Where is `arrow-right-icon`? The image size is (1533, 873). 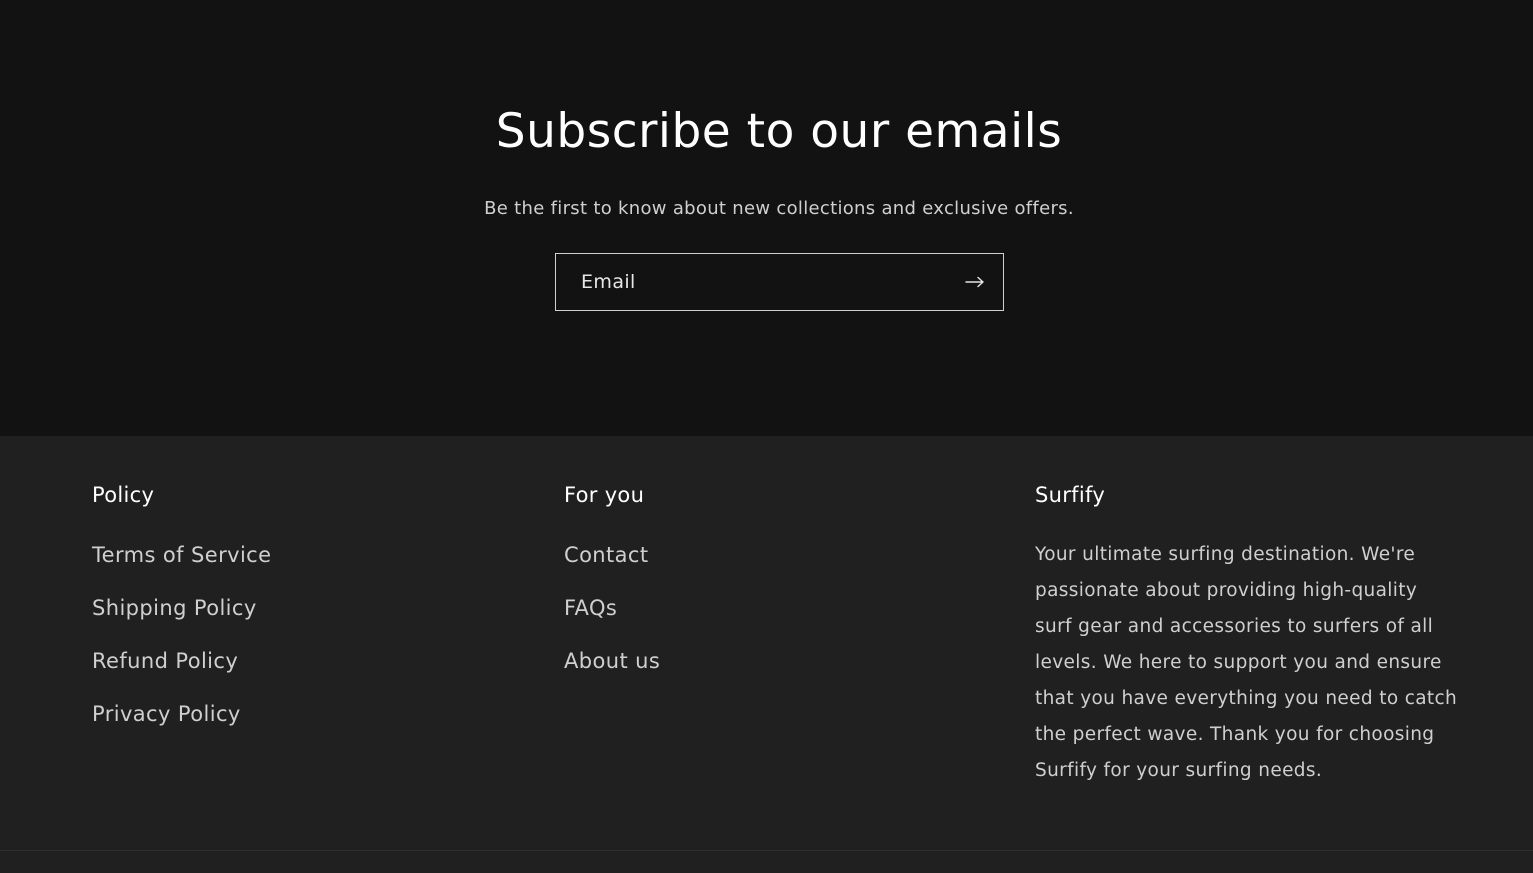
arrow-right-icon is located at coordinates (974, 282).